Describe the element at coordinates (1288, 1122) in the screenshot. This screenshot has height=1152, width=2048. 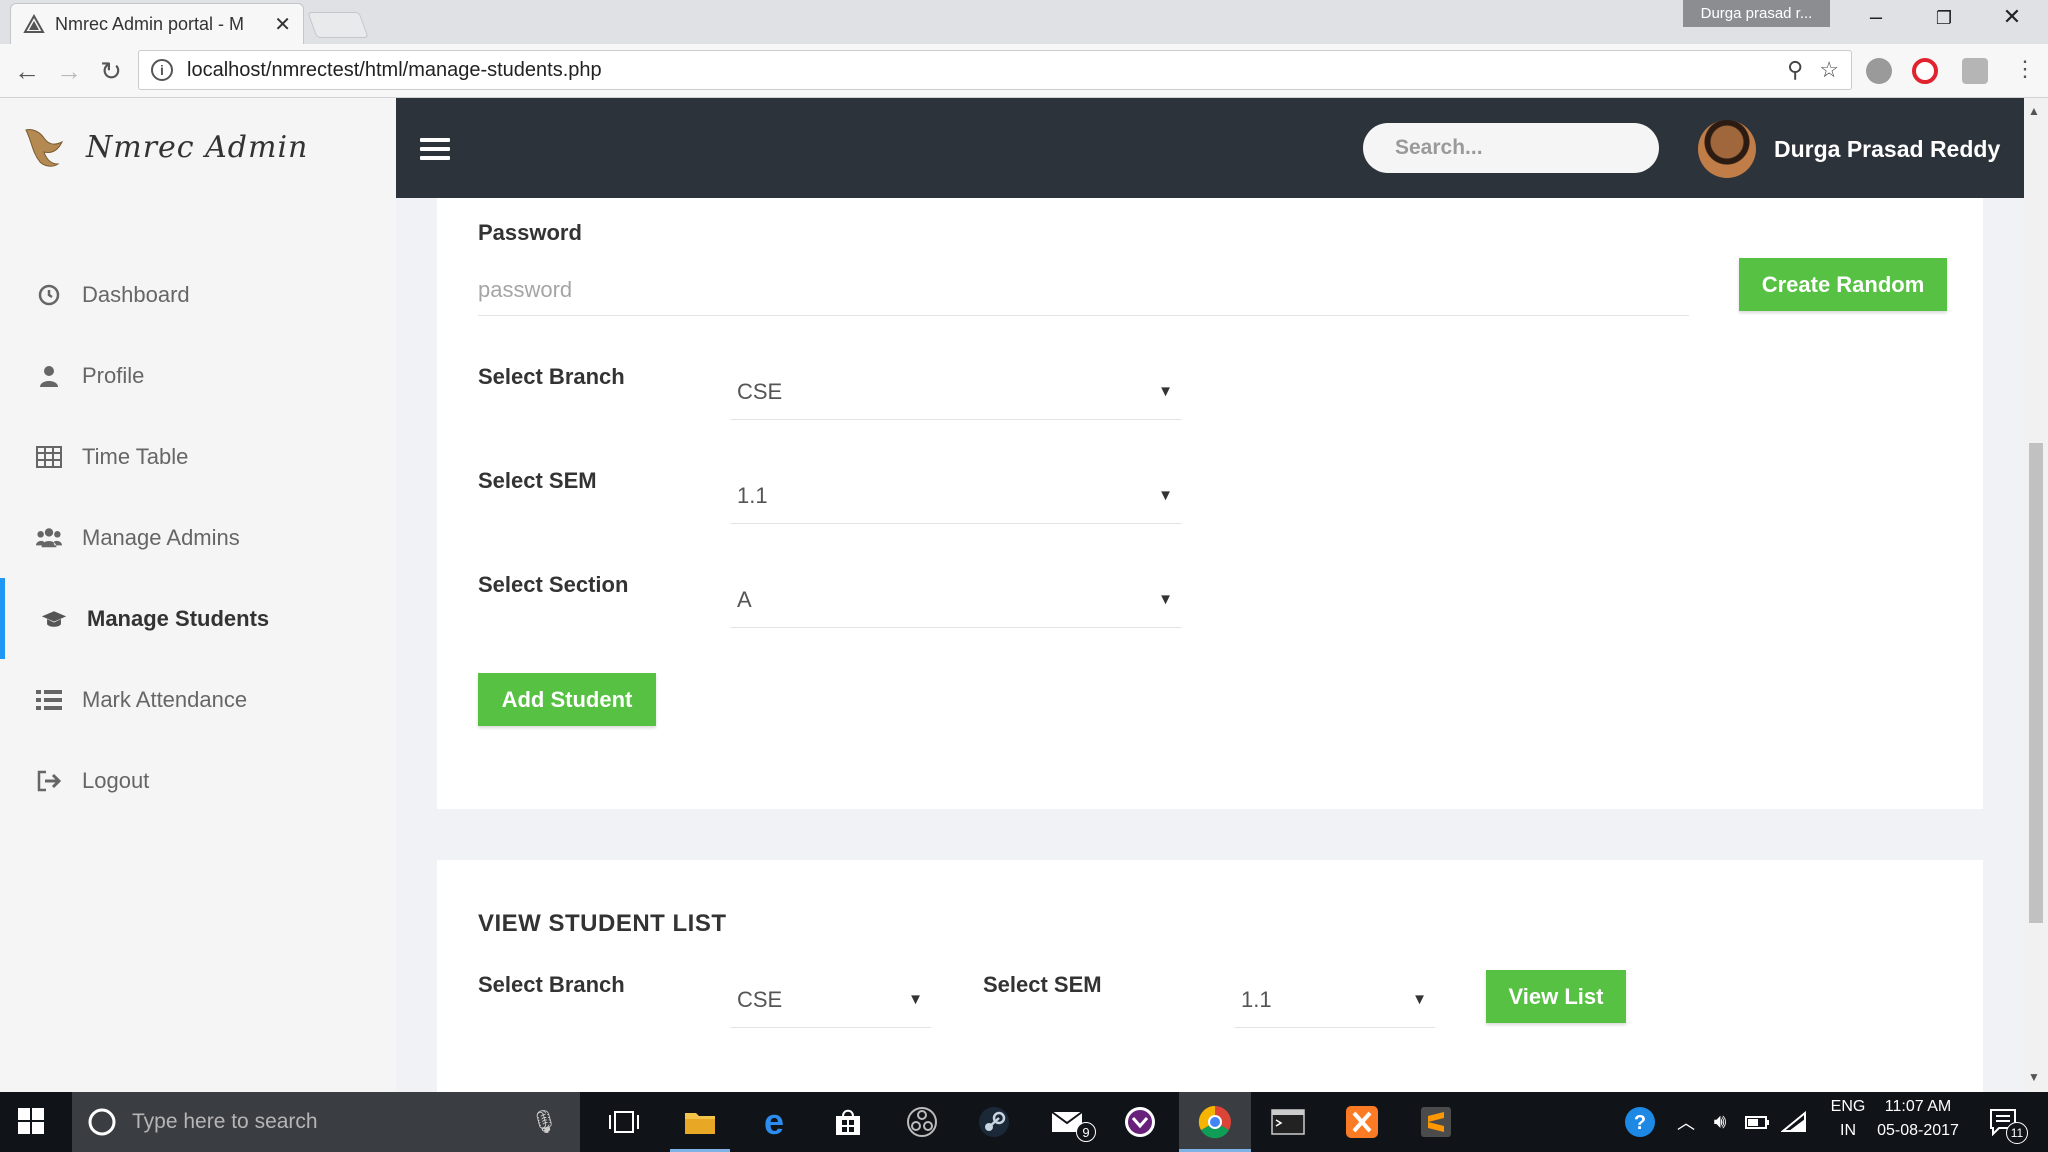
I see `terminal-icon` at that location.